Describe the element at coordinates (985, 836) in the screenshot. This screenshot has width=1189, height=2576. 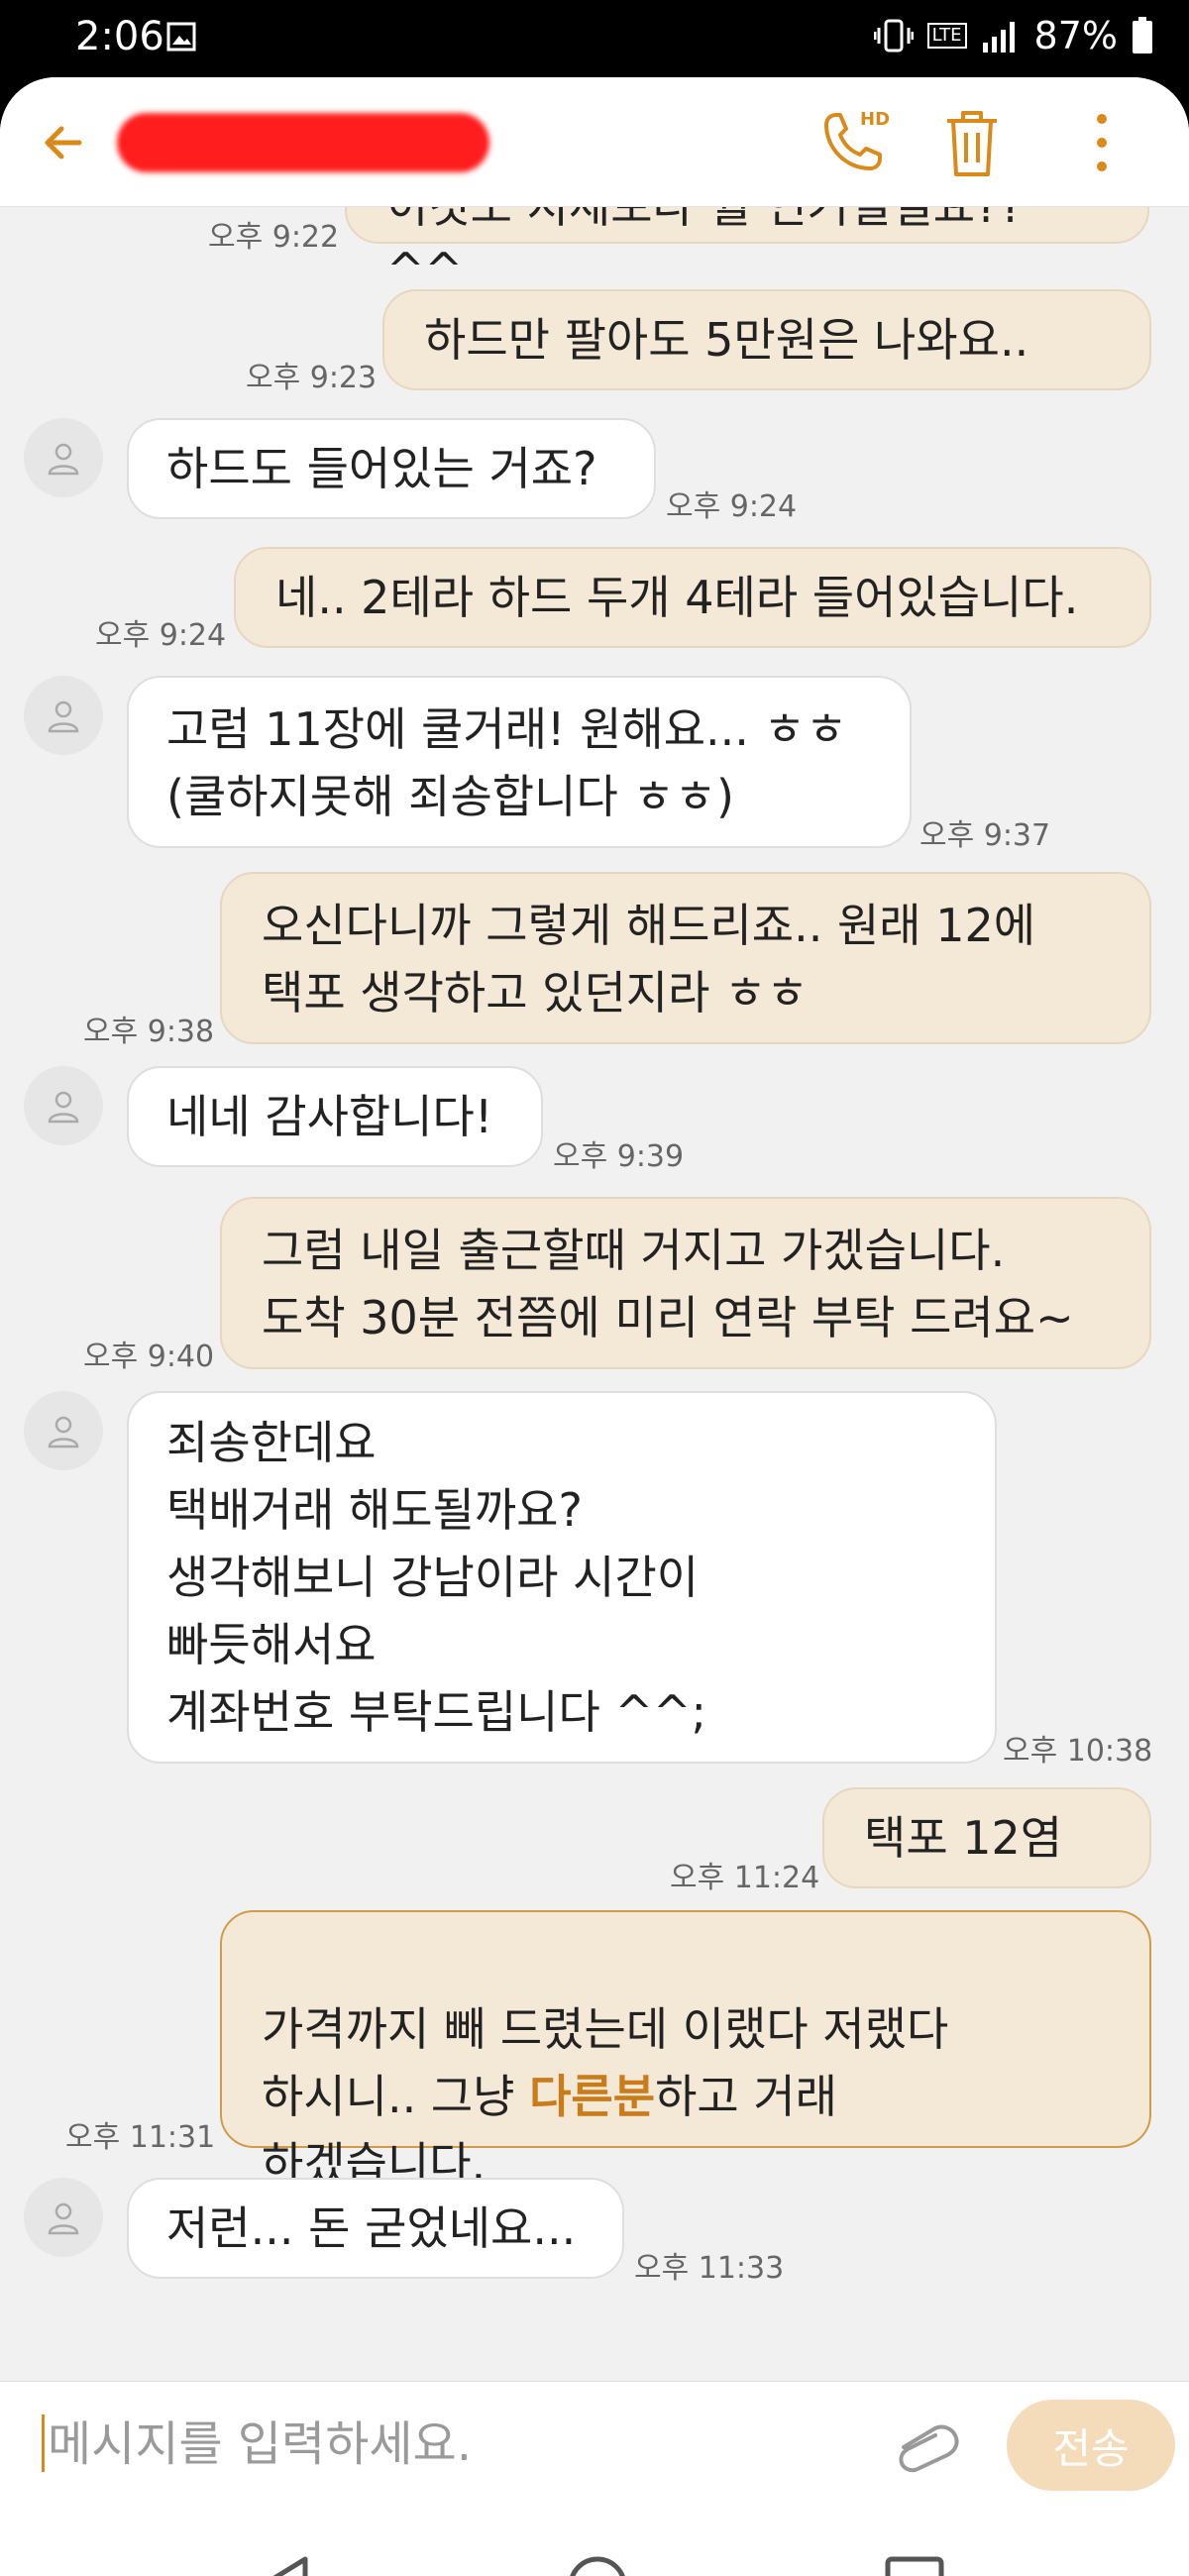
I see `message-timestamp: 오후 9:37` at that location.